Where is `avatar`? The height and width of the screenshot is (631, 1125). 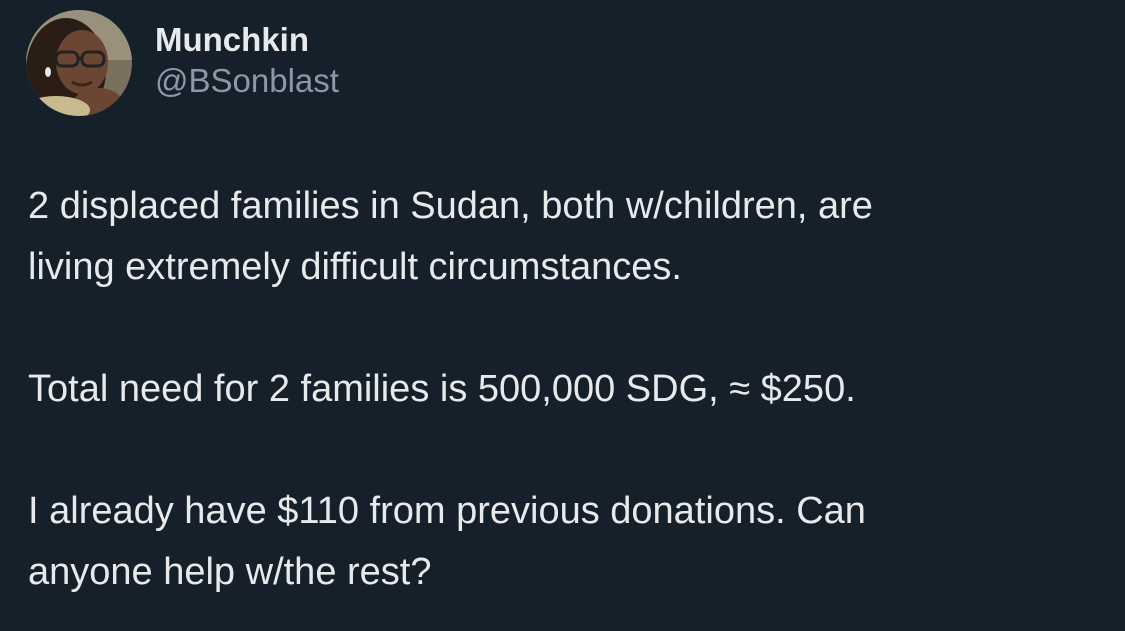 avatar is located at coordinates (79, 63).